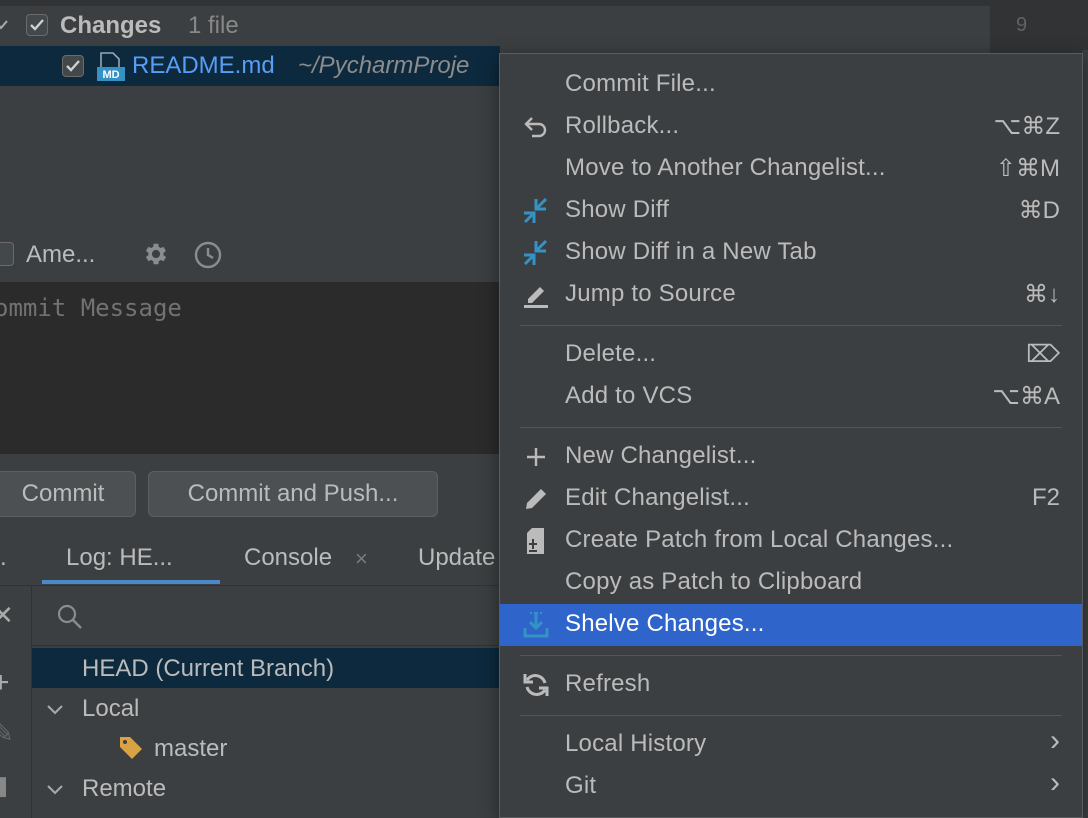 This screenshot has height=818, width=1088. I want to click on commit-message-placeholder: ommit Message, so click(91, 308).